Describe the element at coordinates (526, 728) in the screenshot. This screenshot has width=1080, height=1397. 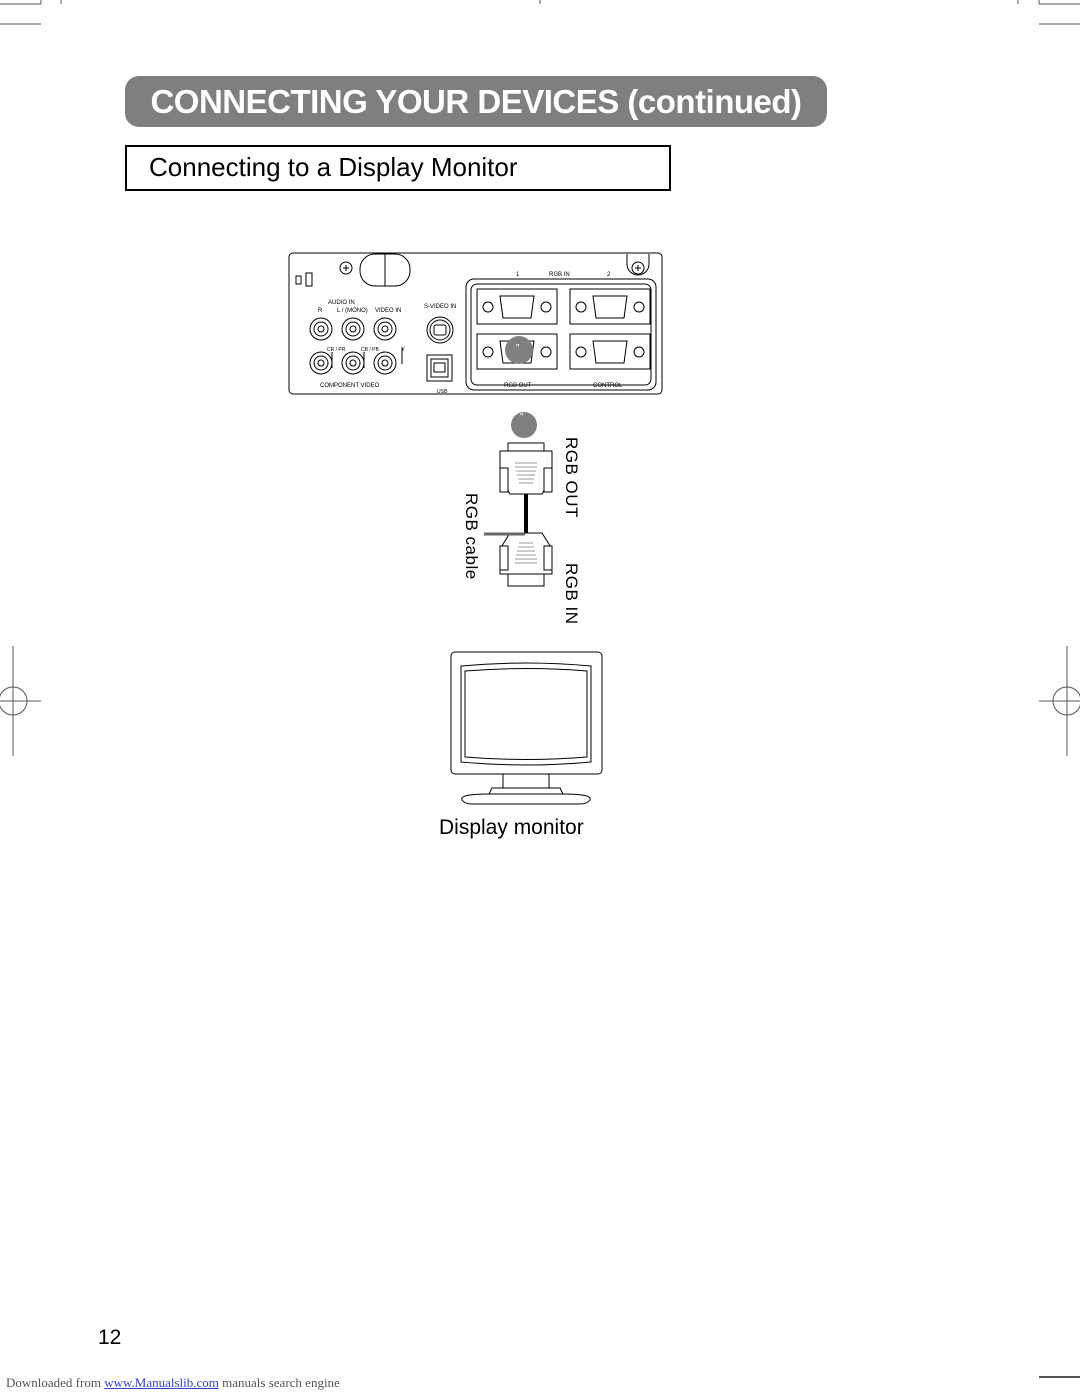
I see `display-monitor-icon` at that location.